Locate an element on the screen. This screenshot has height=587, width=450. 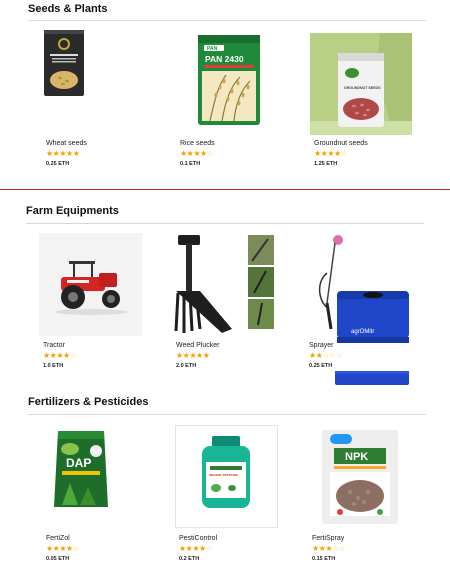
product-name: Weed Plucker is located at coordinates (197, 345).